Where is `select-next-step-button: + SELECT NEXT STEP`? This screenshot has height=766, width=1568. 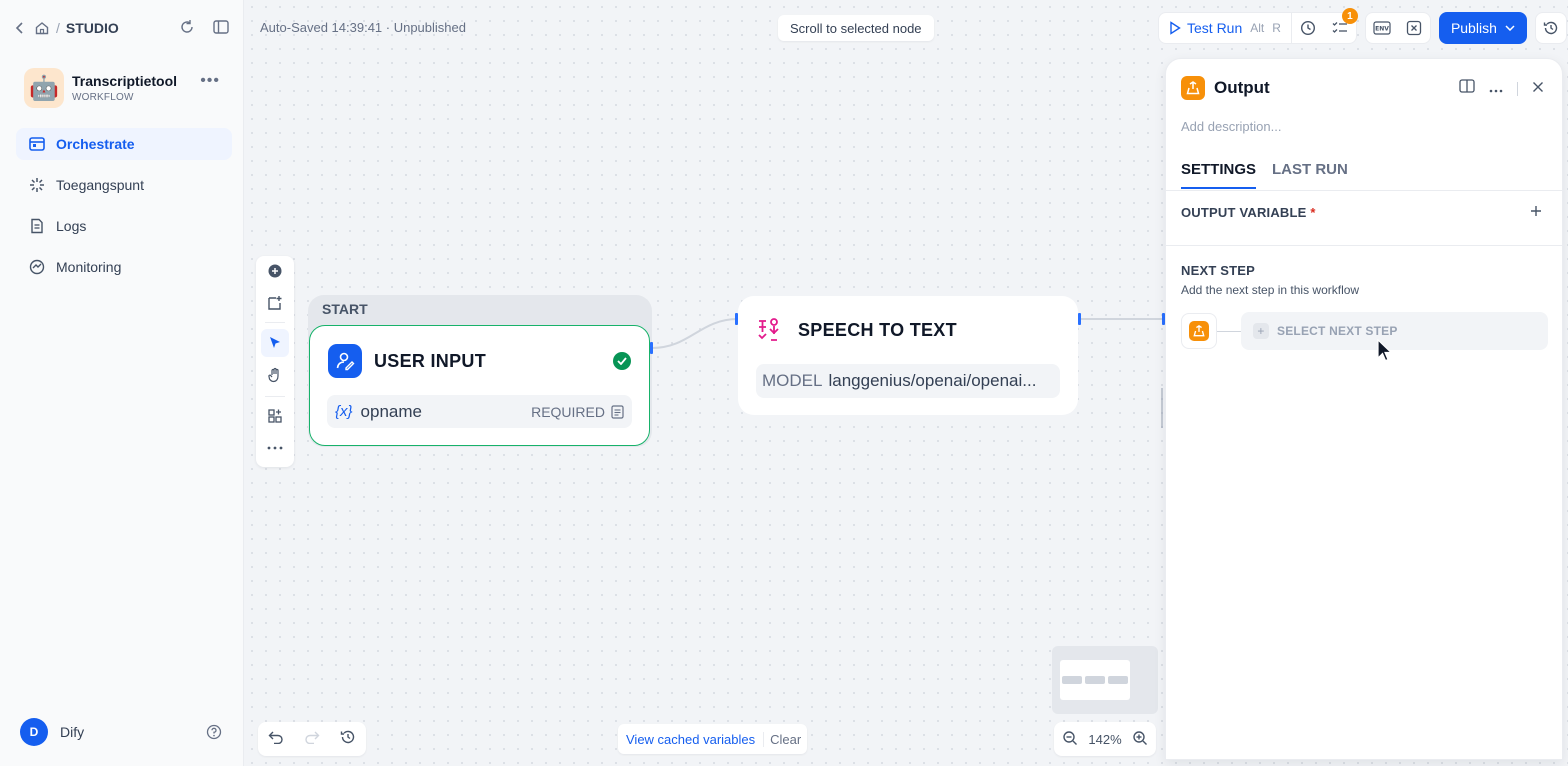
select-next-step-button: + SELECT NEXT STEP is located at coordinates (1394, 331).